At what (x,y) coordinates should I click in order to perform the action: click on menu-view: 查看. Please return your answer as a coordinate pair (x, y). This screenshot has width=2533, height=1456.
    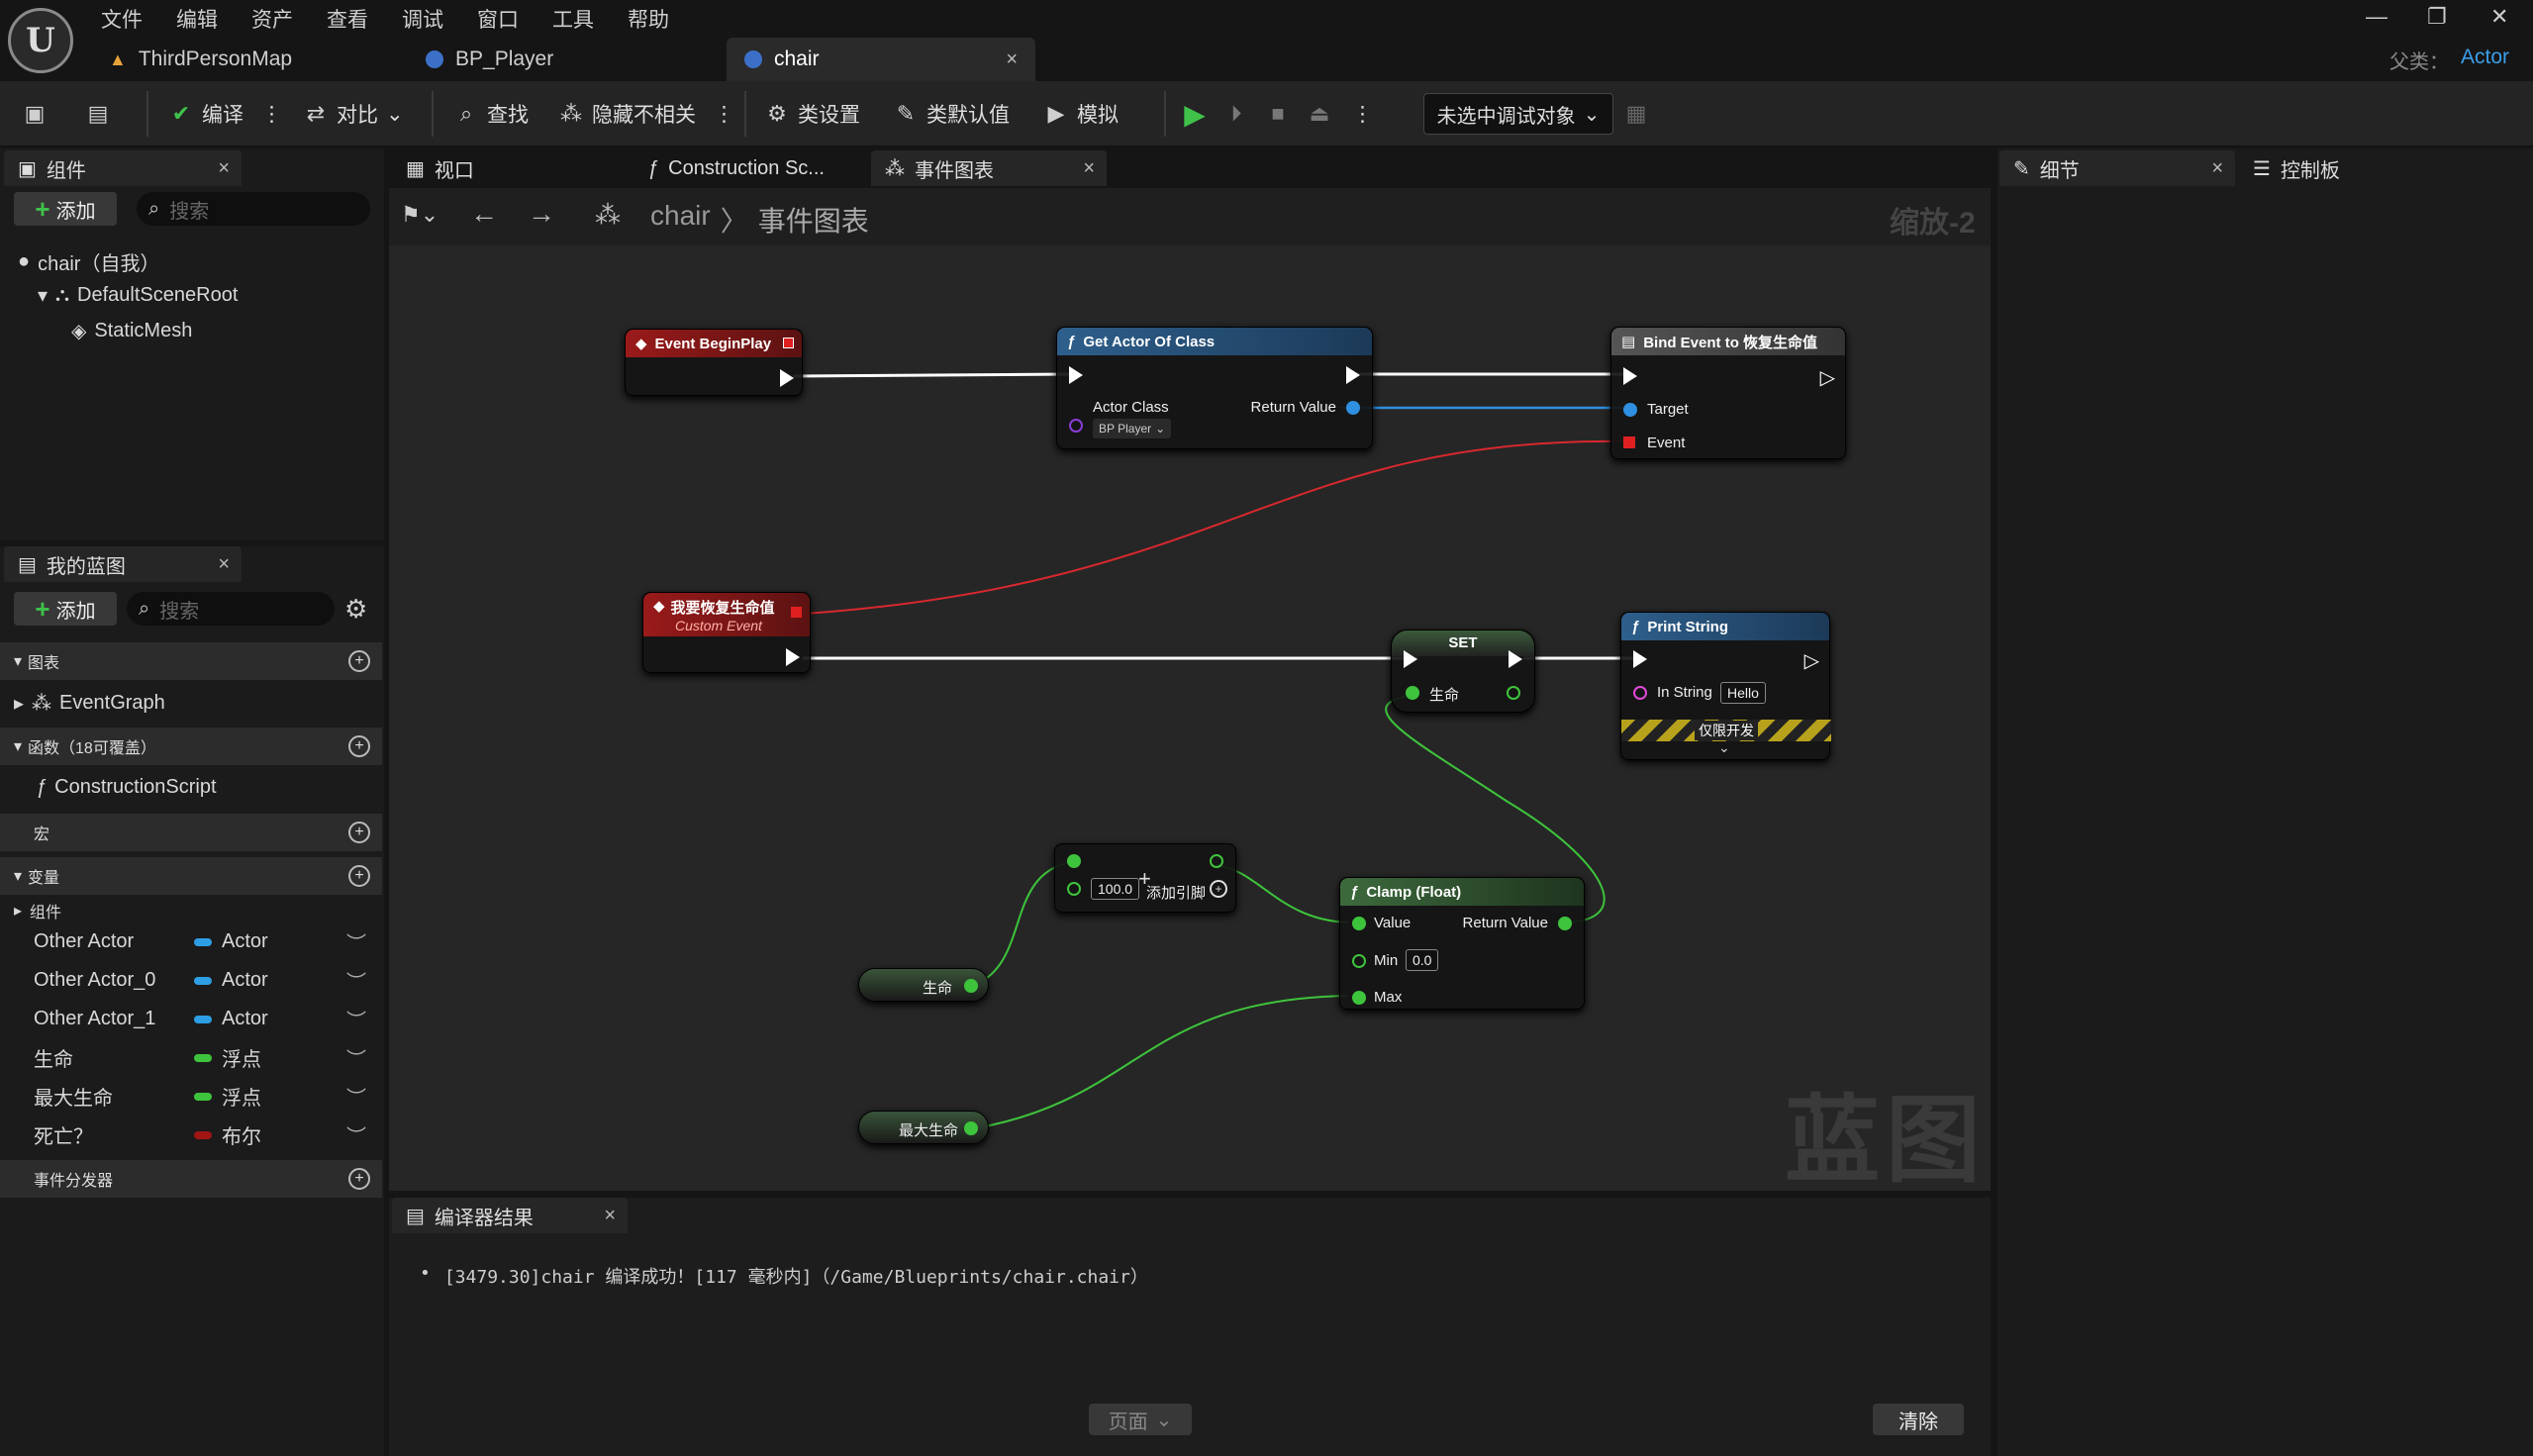
    Looking at the image, I should click on (347, 19).